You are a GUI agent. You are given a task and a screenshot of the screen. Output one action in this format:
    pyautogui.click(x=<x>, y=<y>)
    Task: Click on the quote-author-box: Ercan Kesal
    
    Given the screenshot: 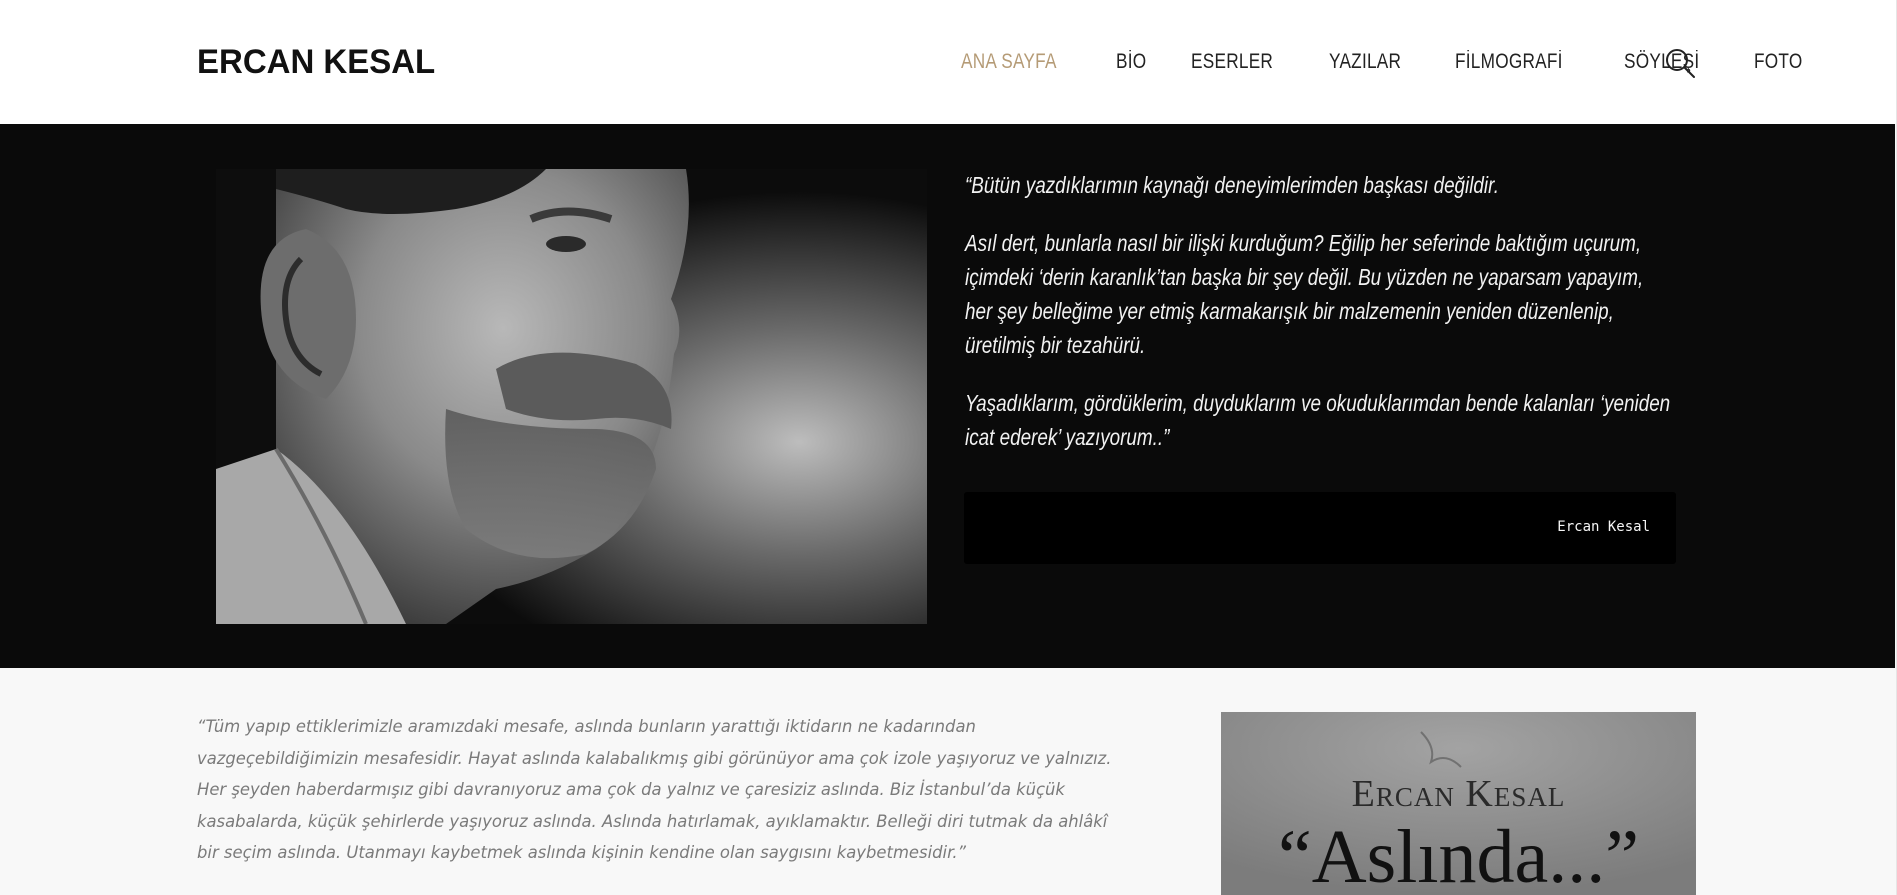 What is the action you would take?
    pyautogui.click(x=1320, y=528)
    